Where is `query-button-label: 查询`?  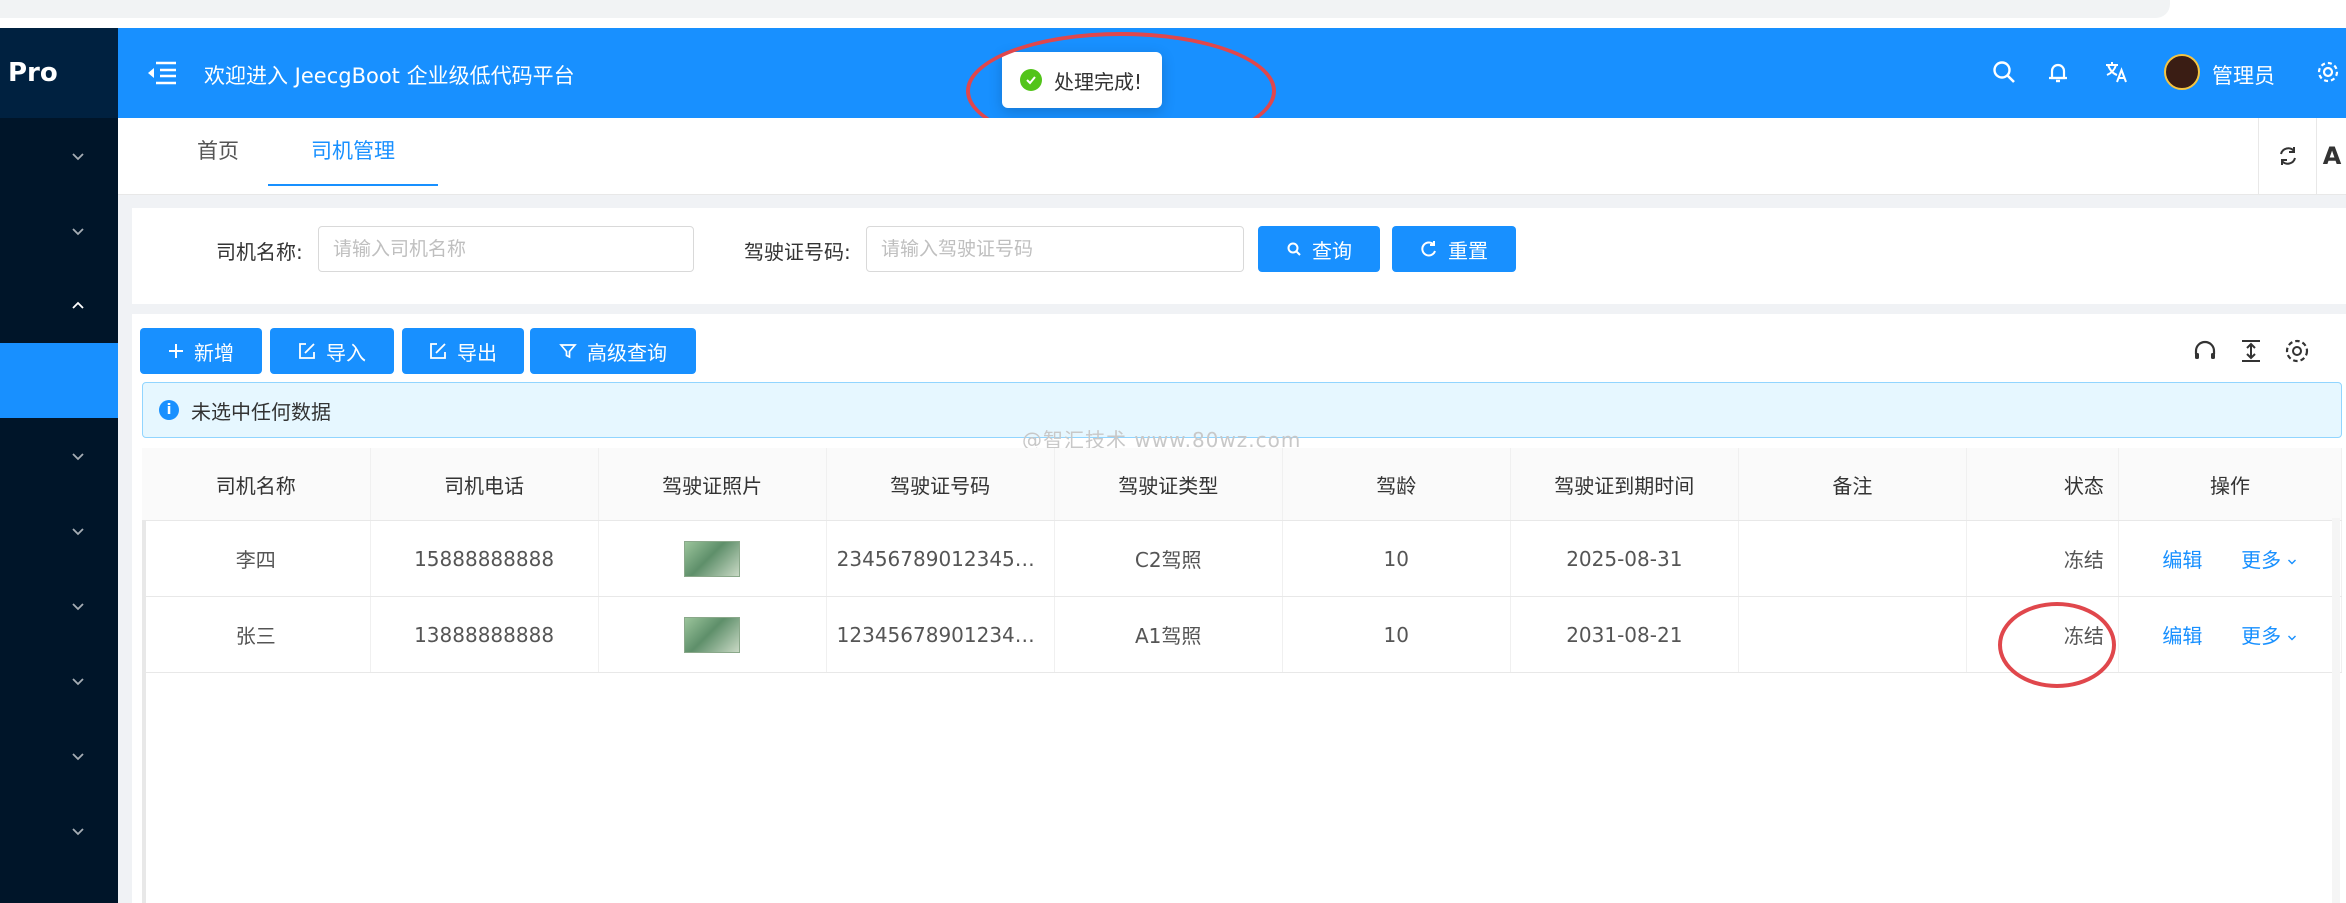
query-button-label: 查询 is located at coordinates (1332, 250).